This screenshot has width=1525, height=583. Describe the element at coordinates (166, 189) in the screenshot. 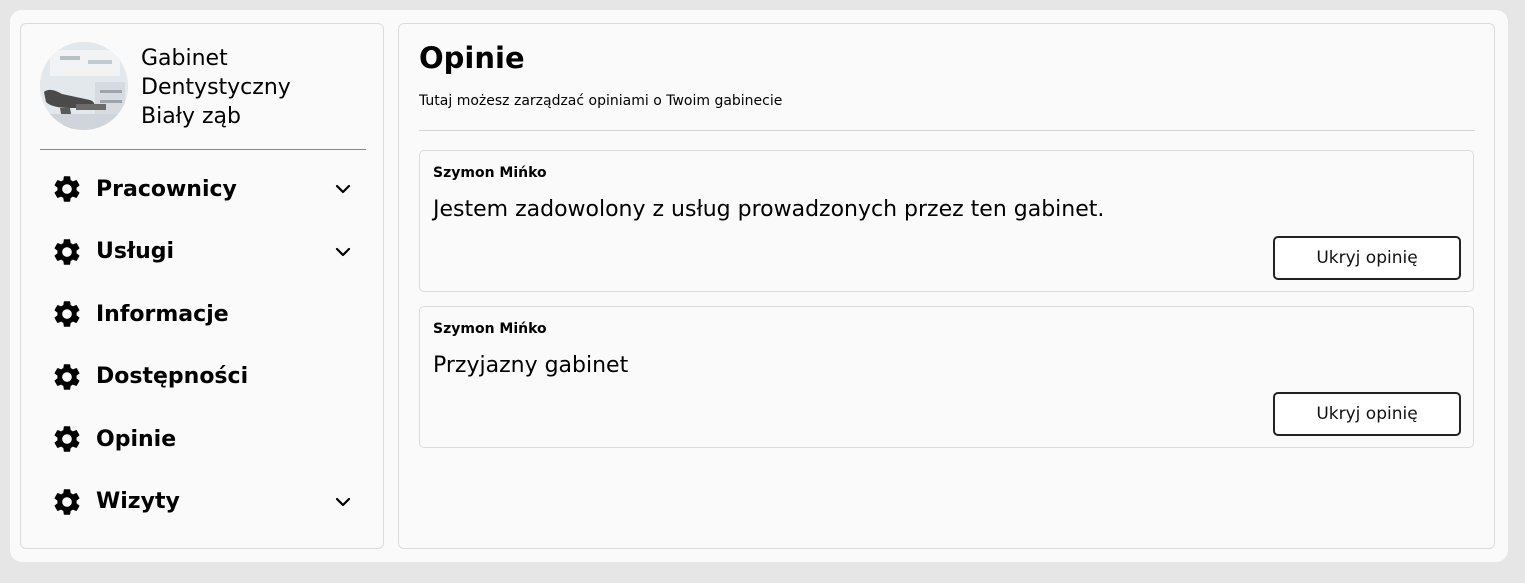

I see `sidebar-item-label: Pracownicy` at that location.